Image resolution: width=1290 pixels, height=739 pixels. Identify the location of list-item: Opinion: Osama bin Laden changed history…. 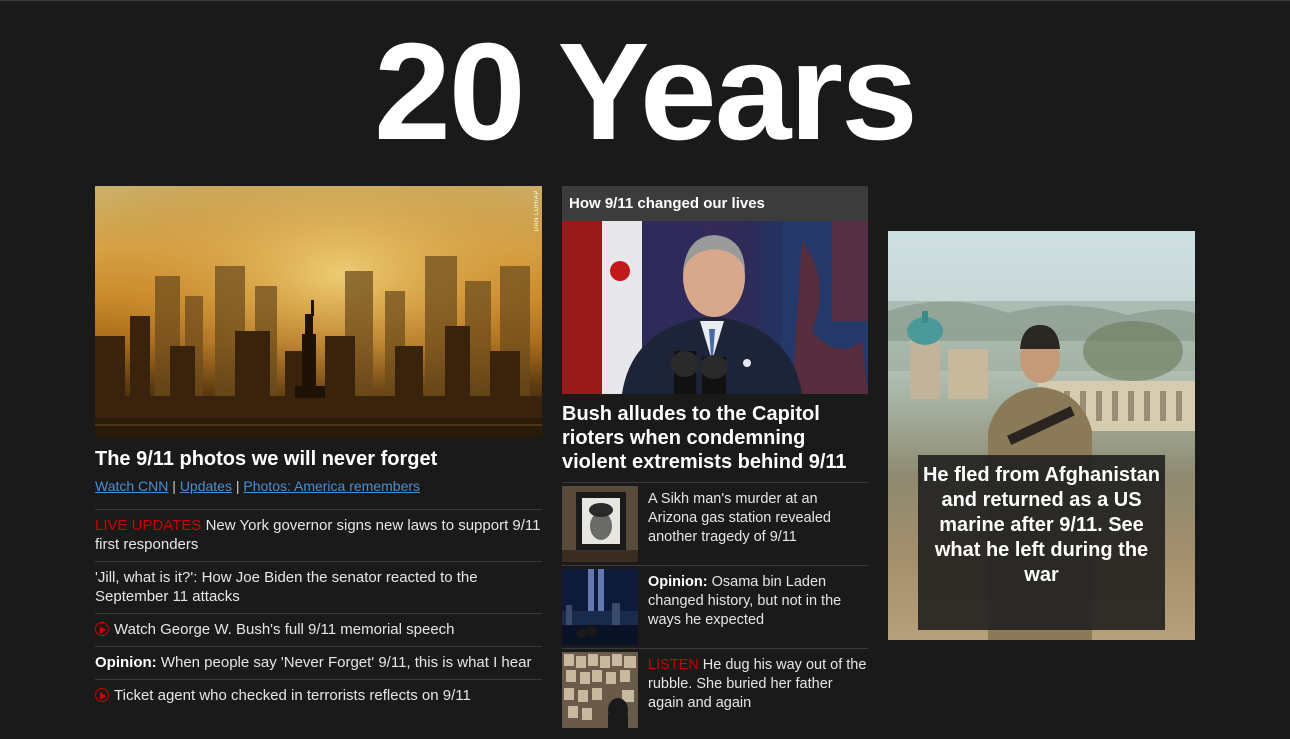
(715, 606).